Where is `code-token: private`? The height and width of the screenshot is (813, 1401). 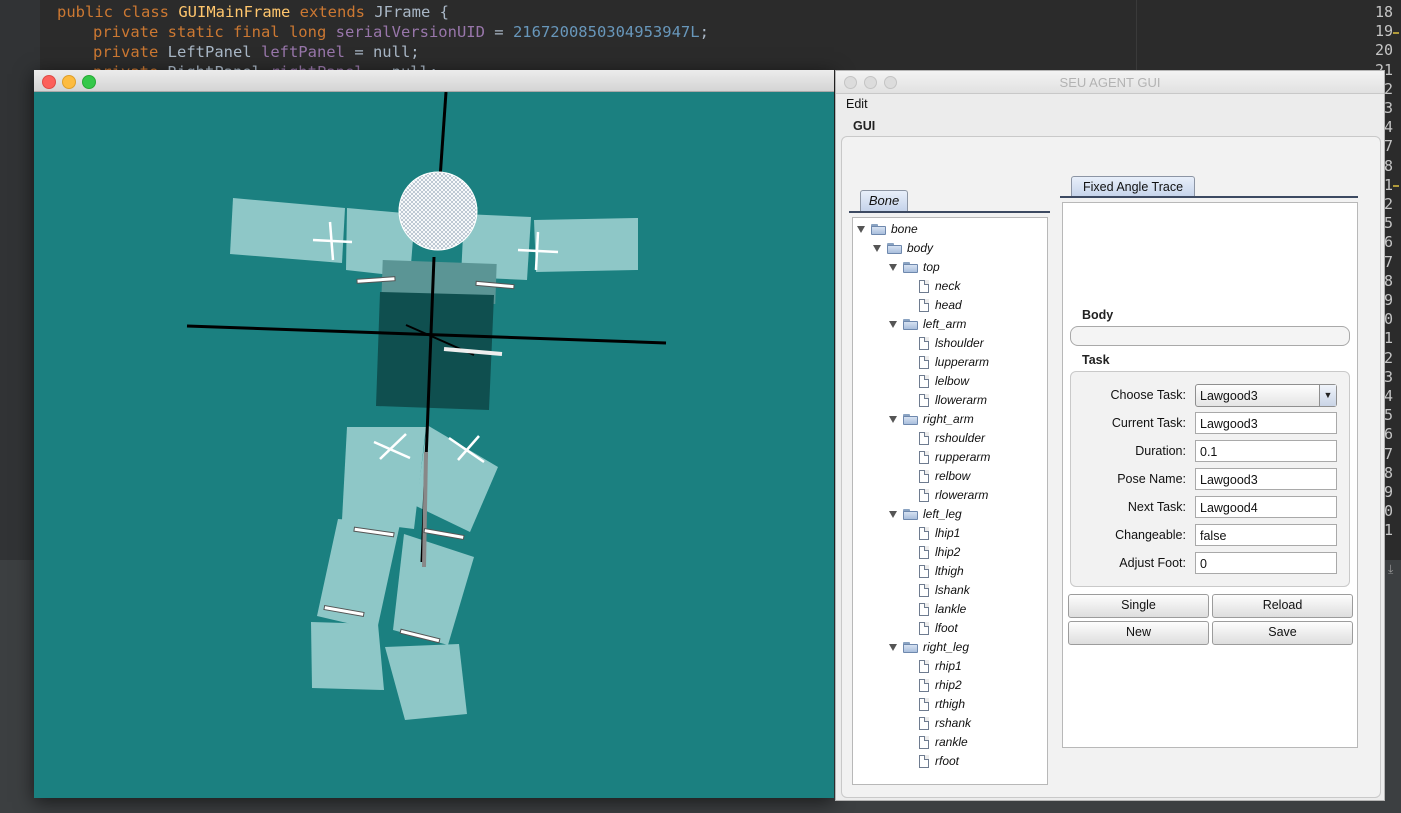 code-token: private is located at coordinates (130, 52).